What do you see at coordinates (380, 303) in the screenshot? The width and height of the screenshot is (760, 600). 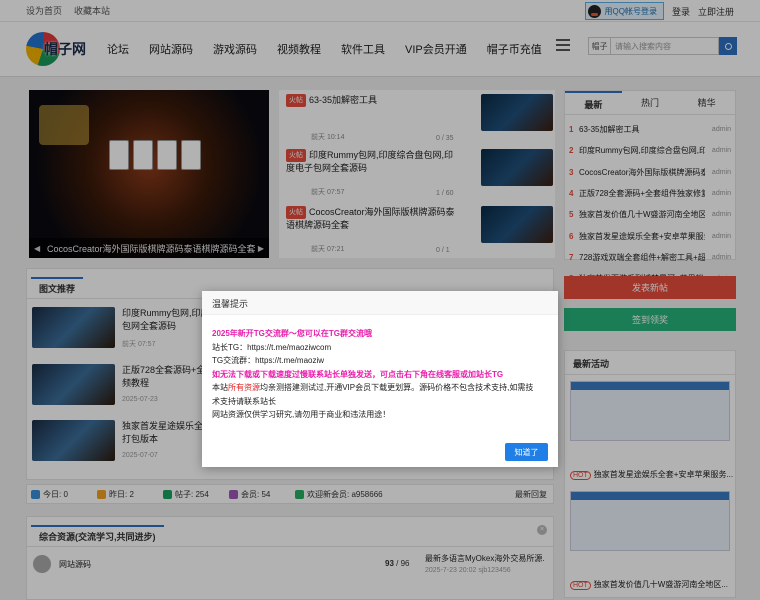 I see `modal-title: 温馨提示` at bounding box center [380, 303].